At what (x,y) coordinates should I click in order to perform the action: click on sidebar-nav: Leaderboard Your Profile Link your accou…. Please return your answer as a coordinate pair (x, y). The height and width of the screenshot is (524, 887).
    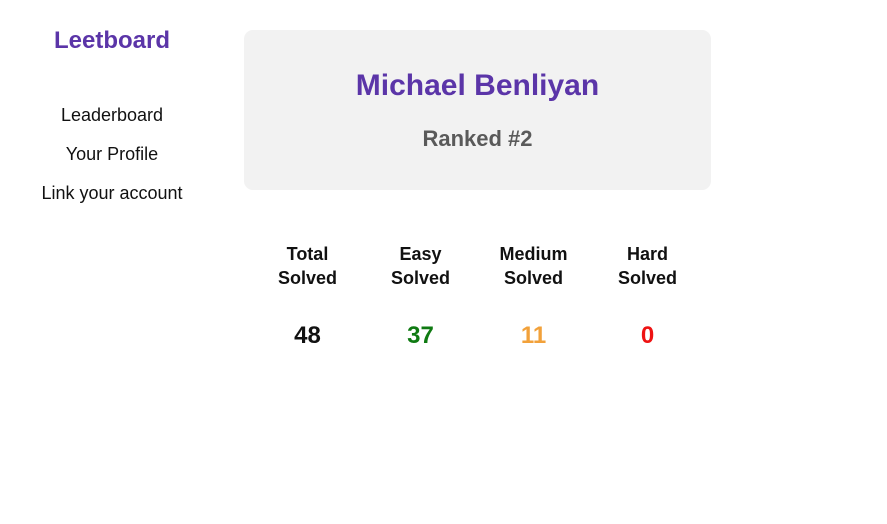
    Looking at the image, I should click on (112, 160).